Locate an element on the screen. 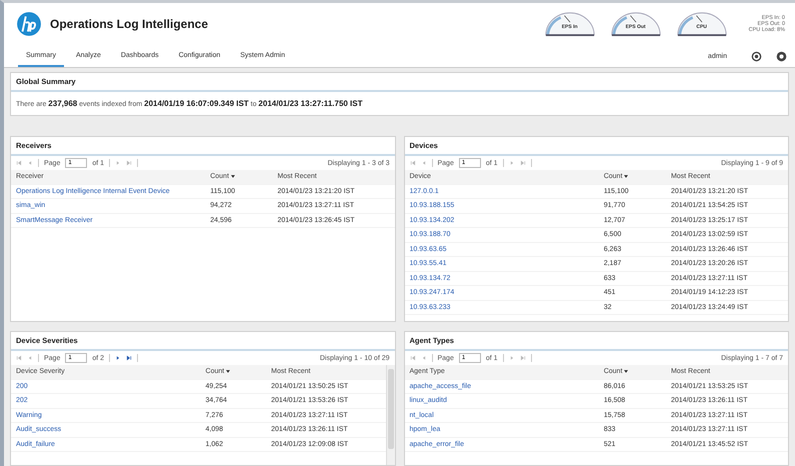 The image size is (795, 466). app-title: Operations Log Intelligence is located at coordinates (129, 24).